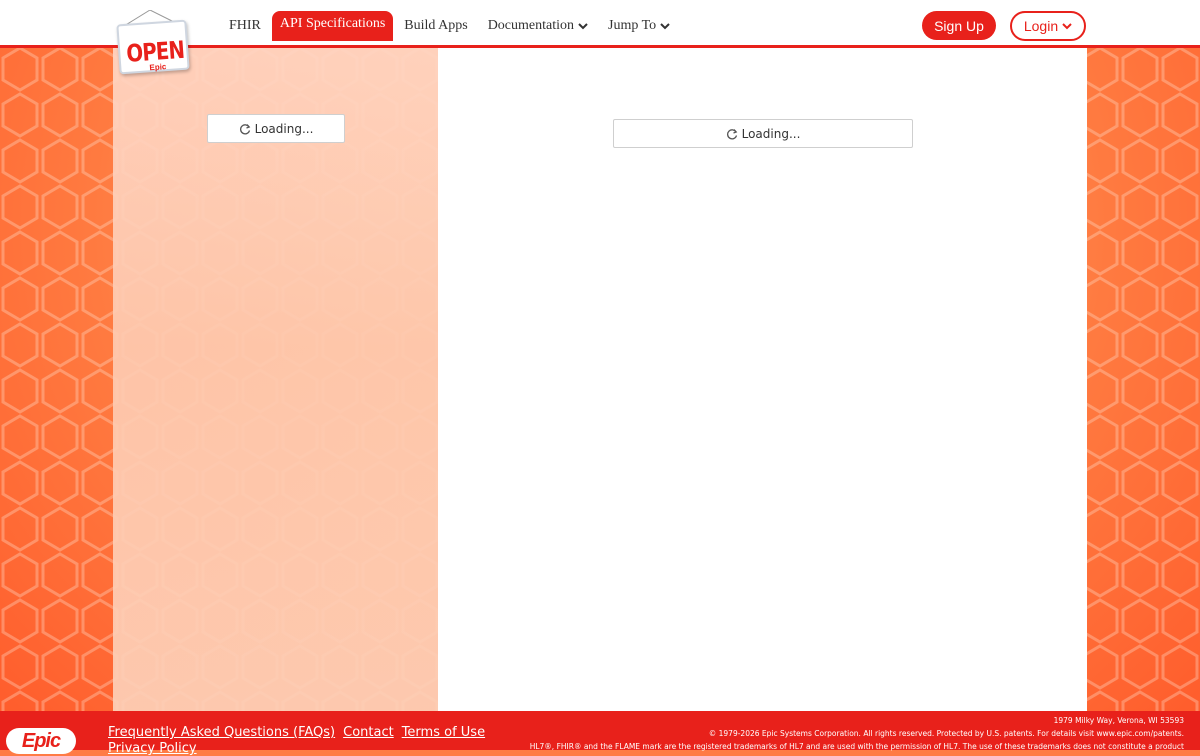 The image size is (1200, 756). I want to click on footer-link-privacy: Privacy Policy, so click(152, 748).